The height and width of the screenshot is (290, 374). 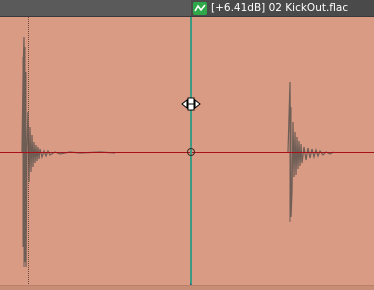 What do you see at coordinates (200, 8) in the screenshot?
I see `envelope-icon` at bounding box center [200, 8].